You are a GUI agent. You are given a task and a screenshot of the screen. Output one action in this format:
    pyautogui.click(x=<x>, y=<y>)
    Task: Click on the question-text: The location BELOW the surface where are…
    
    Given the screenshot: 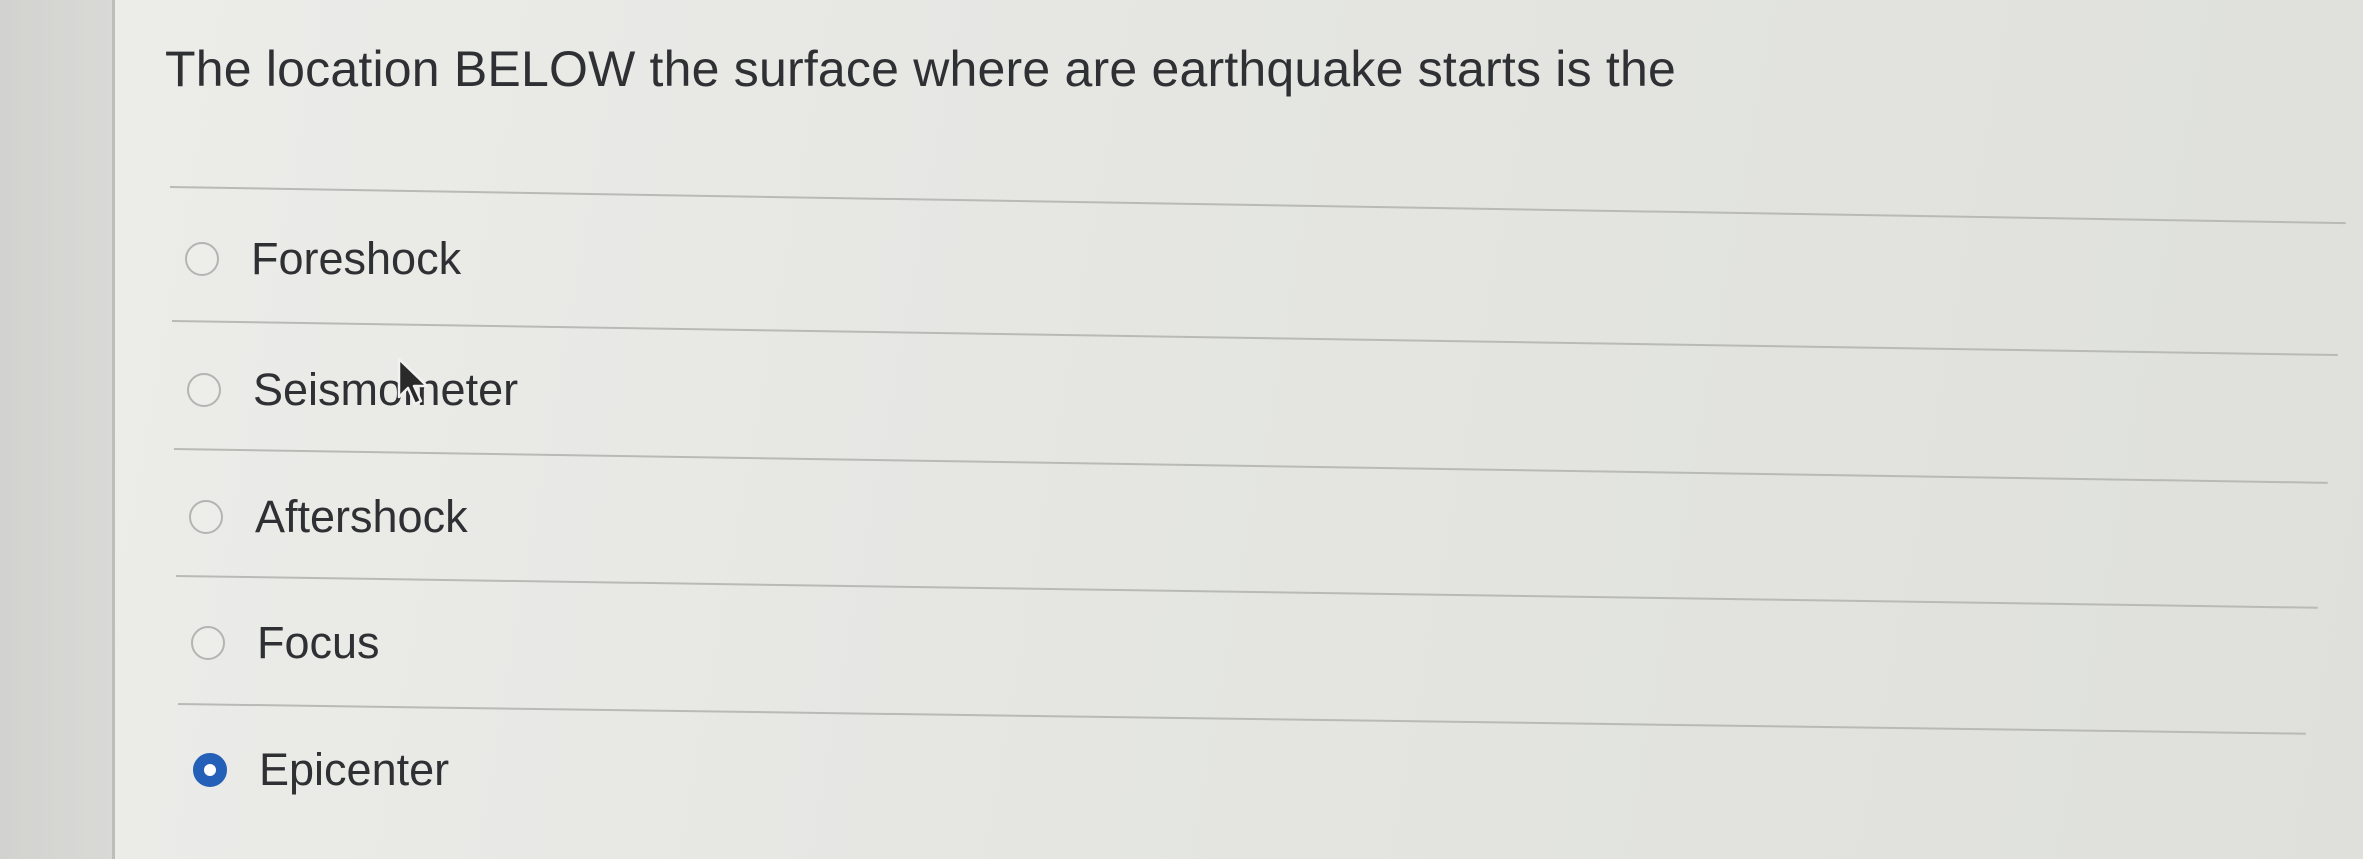 What is the action you would take?
    pyautogui.click(x=920, y=69)
    